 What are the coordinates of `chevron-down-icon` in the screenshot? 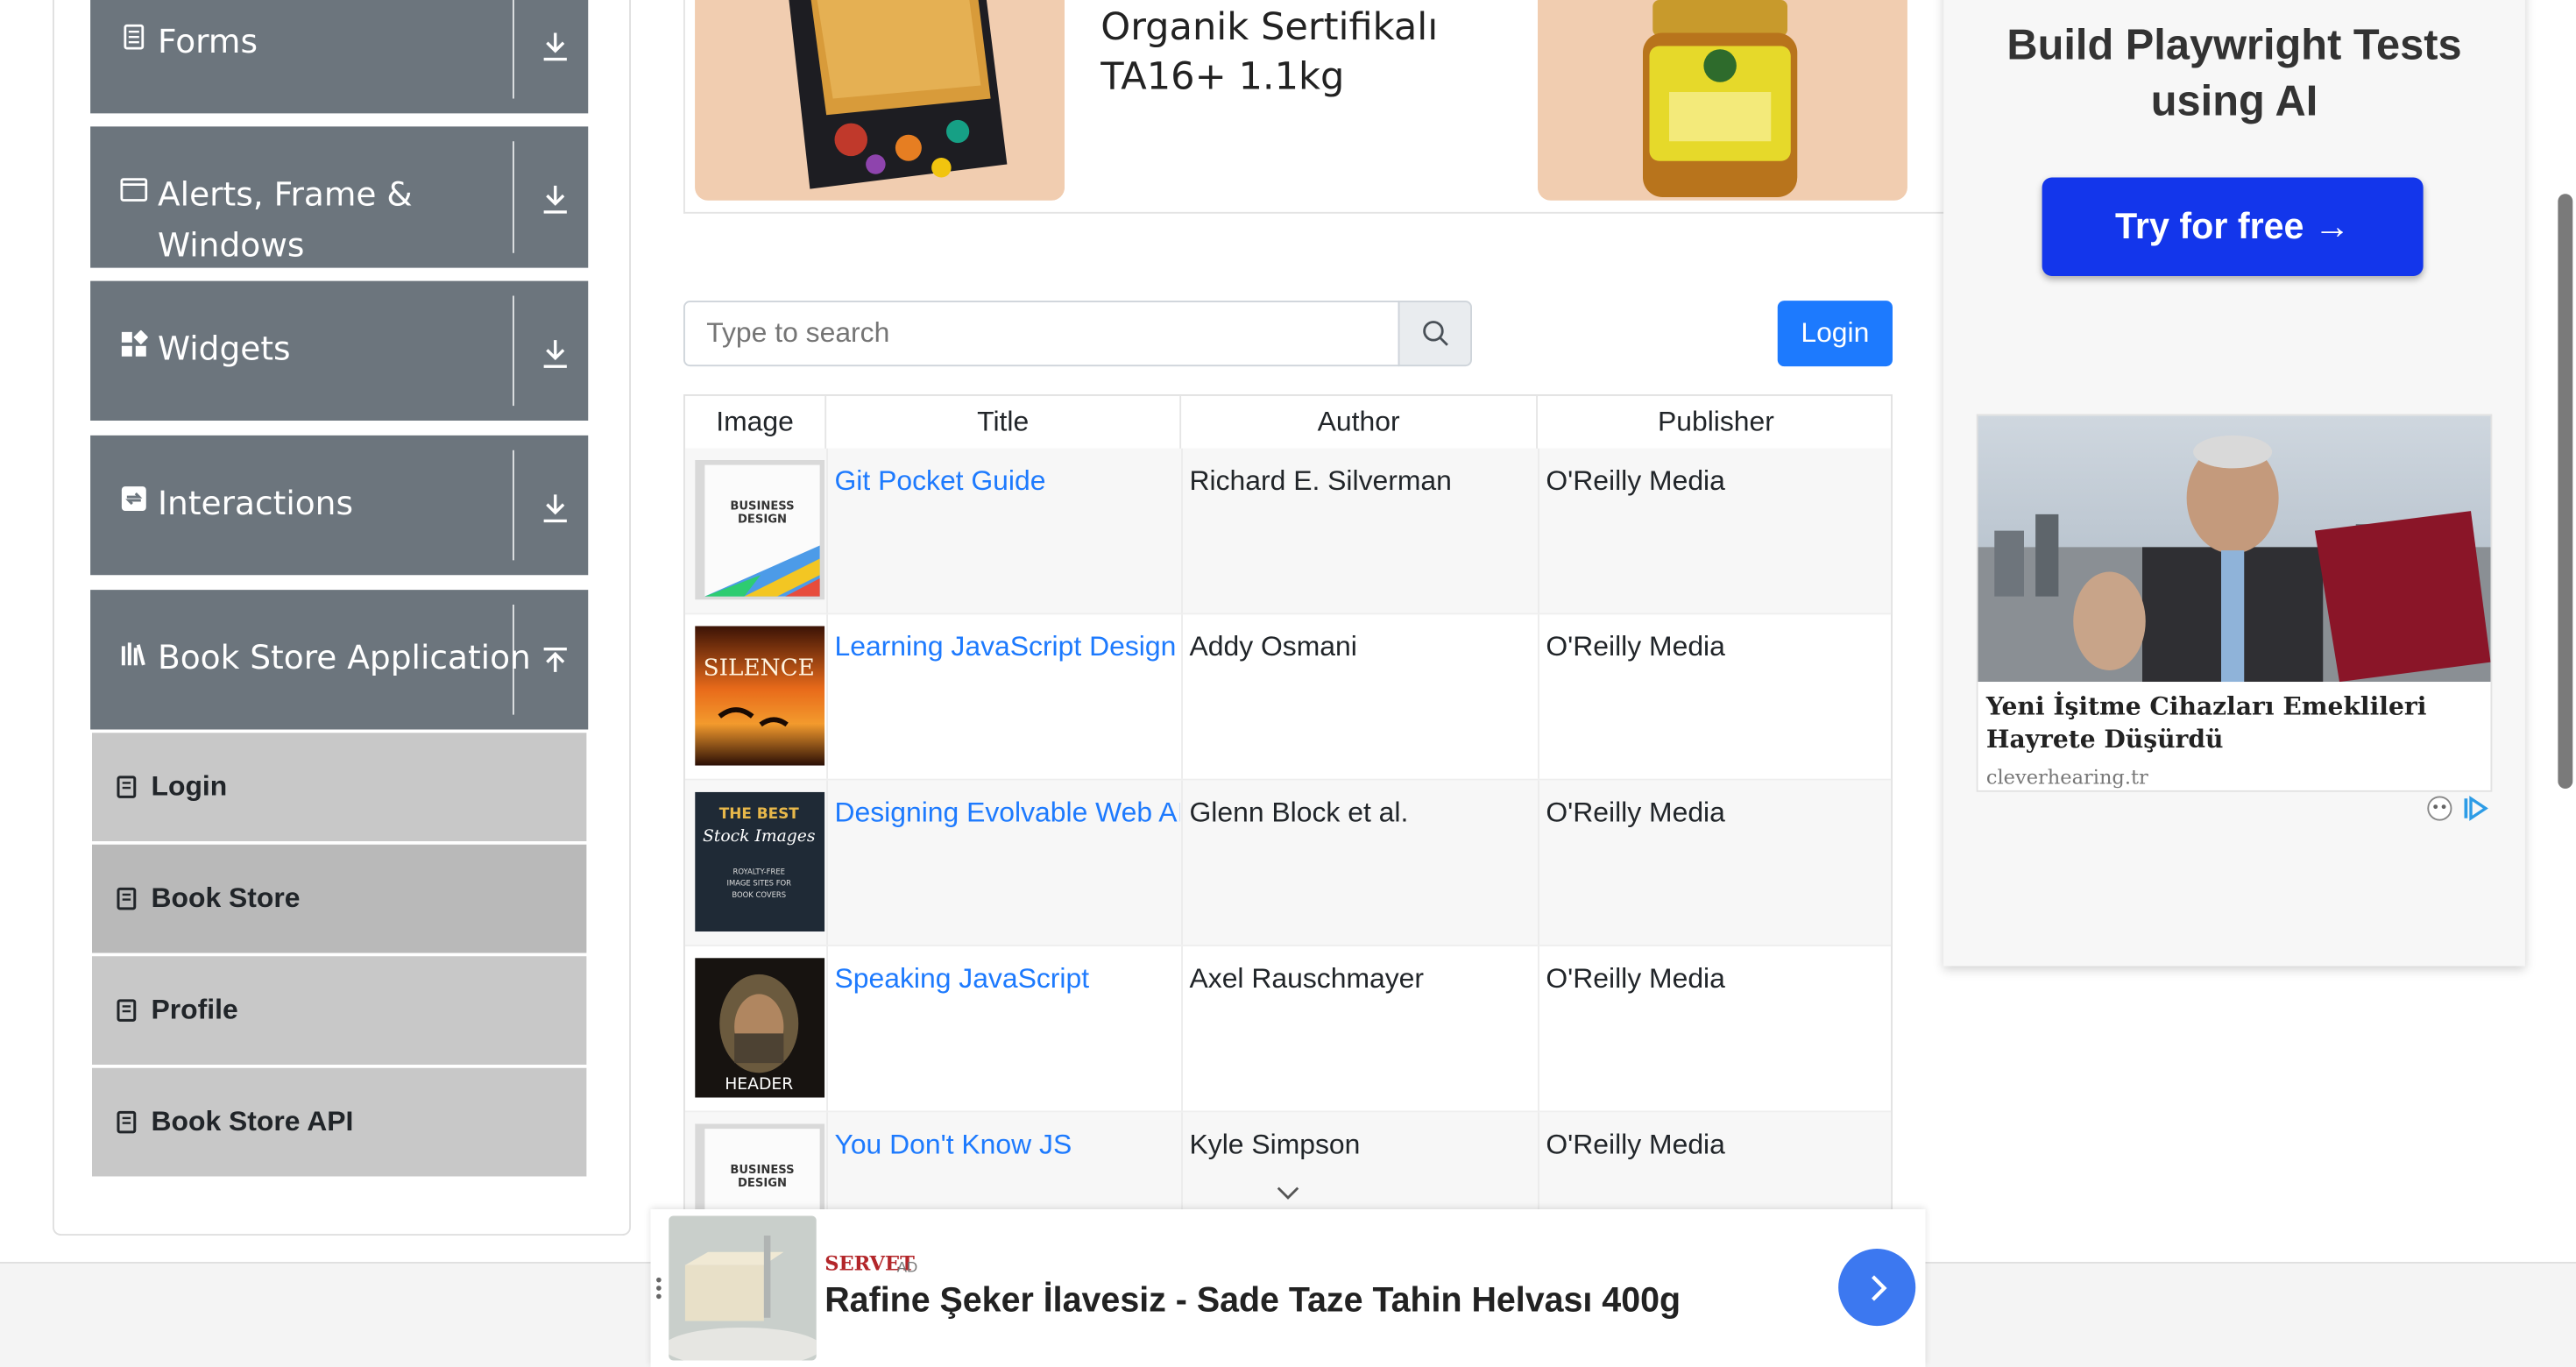 It's located at (1288, 1193).